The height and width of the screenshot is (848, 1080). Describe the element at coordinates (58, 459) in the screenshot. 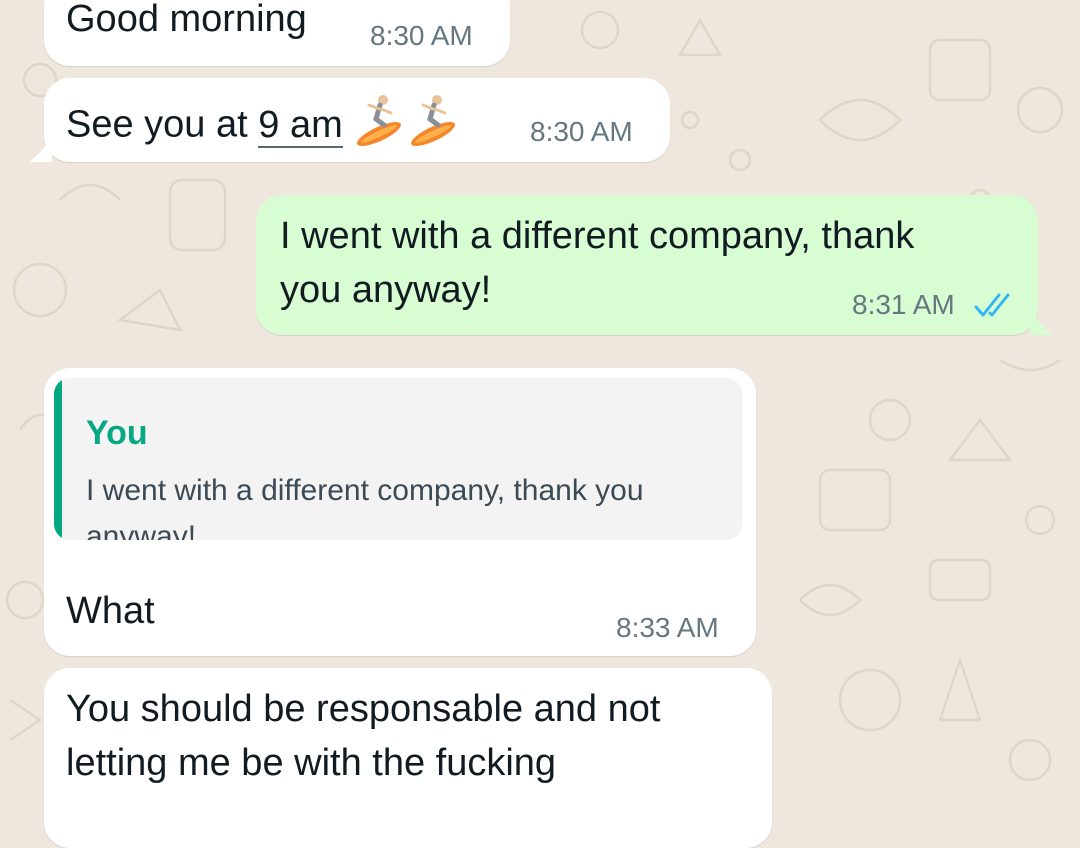

I see `quote-accent-bar` at that location.